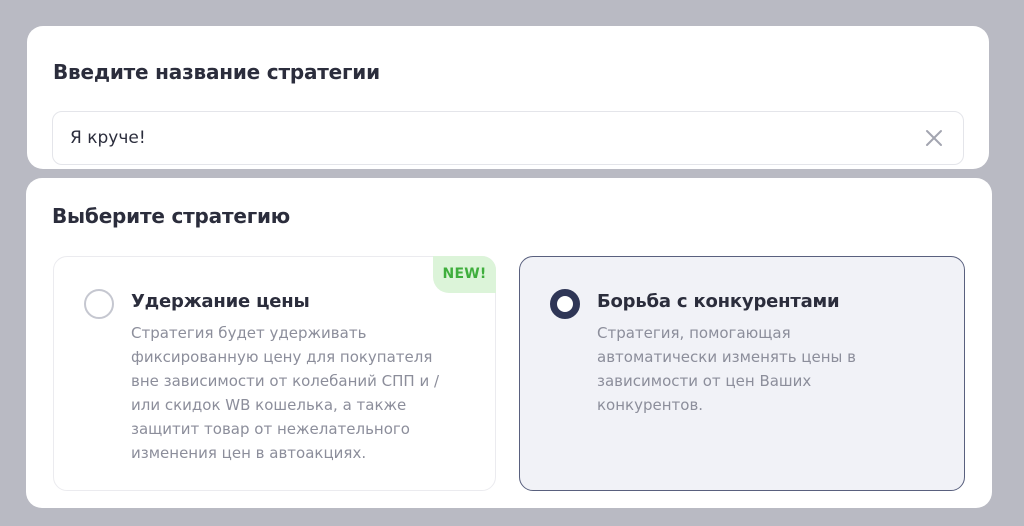 This screenshot has height=526, width=1024. What do you see at coordinates (171, 216) in the screenshot?
I see `strategy-select-title: Выберите стратегию` at bounding box center [171, 216].